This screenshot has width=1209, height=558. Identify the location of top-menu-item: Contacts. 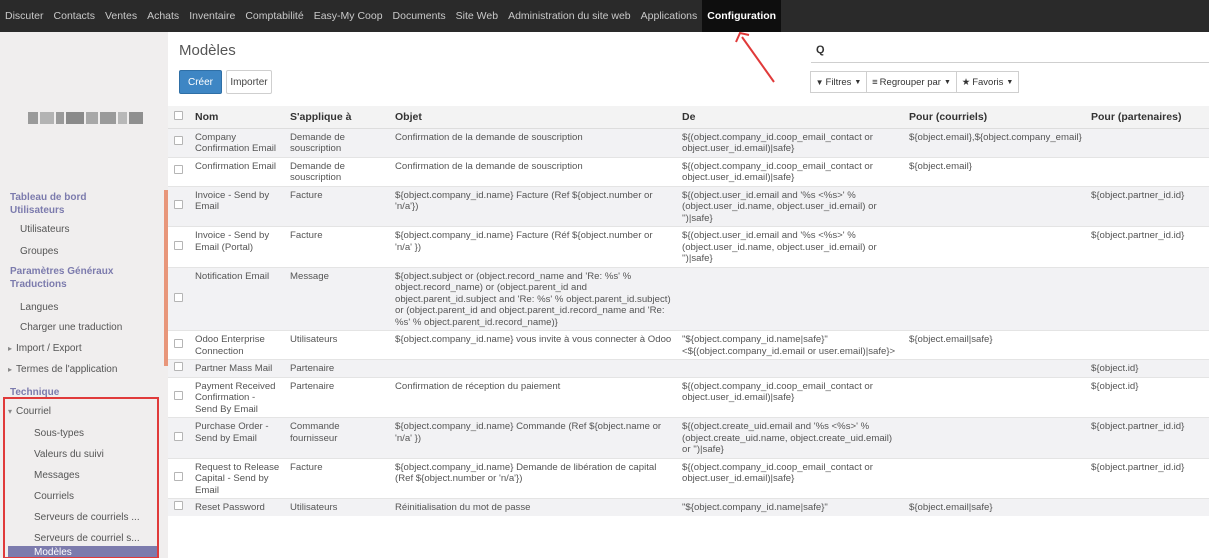
(74, 16).